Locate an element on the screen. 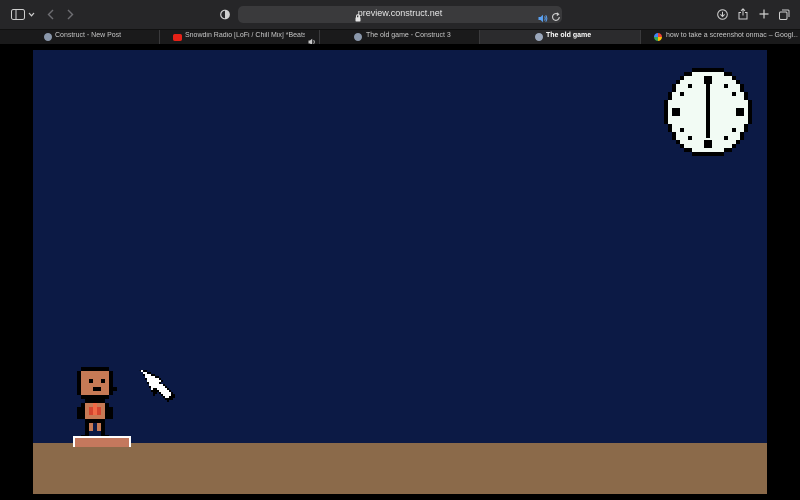 This screenshot has width=800, height=500. ground is located at coordinates (400, 468).